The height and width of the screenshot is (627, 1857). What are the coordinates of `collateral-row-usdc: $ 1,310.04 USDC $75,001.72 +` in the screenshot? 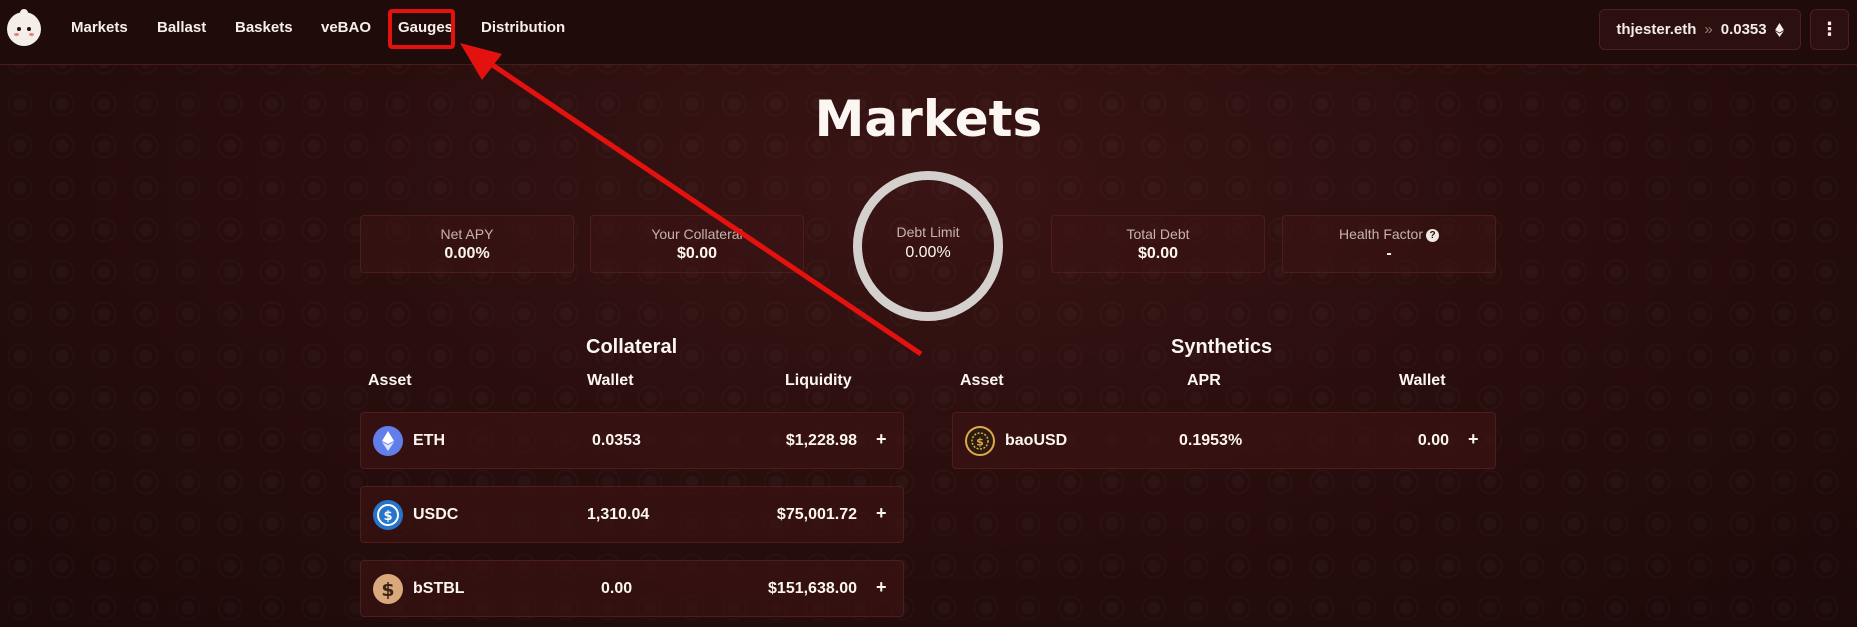 It's located at (632, 514).